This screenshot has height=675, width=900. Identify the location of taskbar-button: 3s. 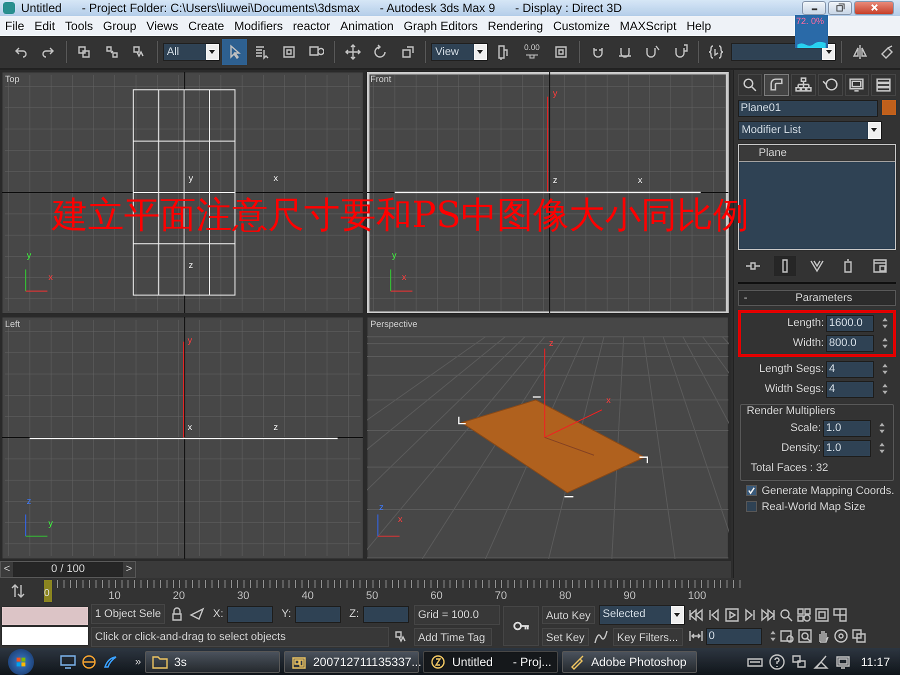
(212, 661).